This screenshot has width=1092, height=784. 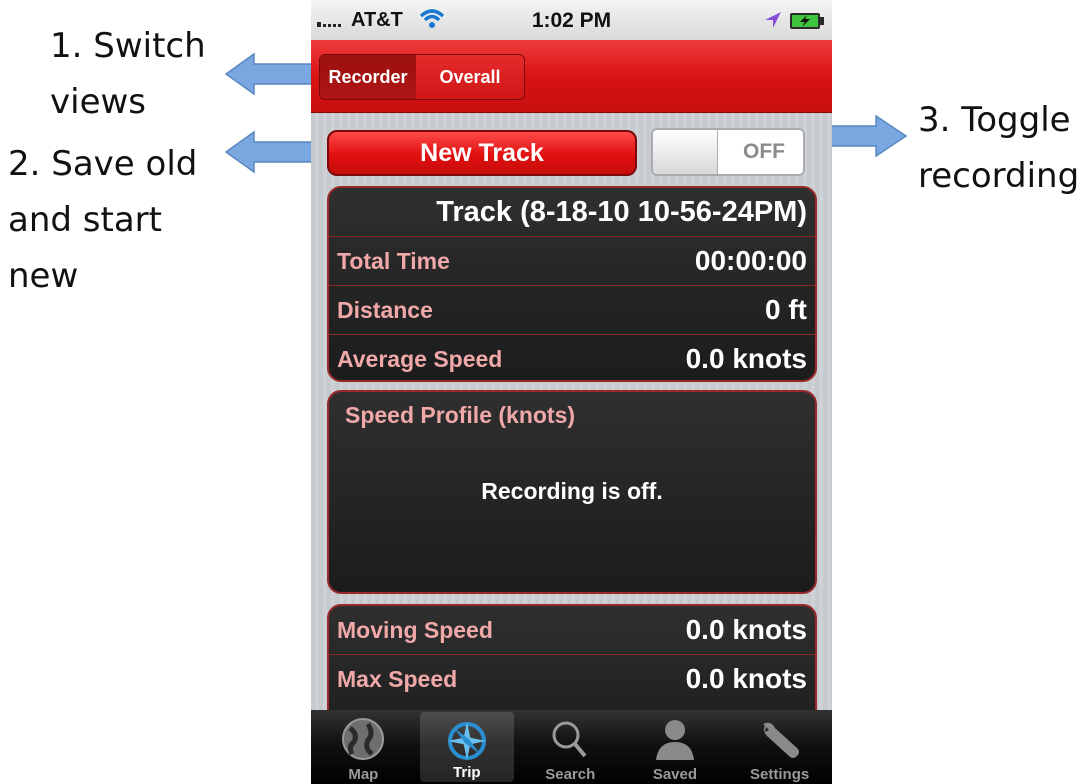 What do you see at coordinates (572, 678) in the screenshot?
I see `stat-row-max-speed: Max Speed 0.0 knots` at bounding box center [572, 678].